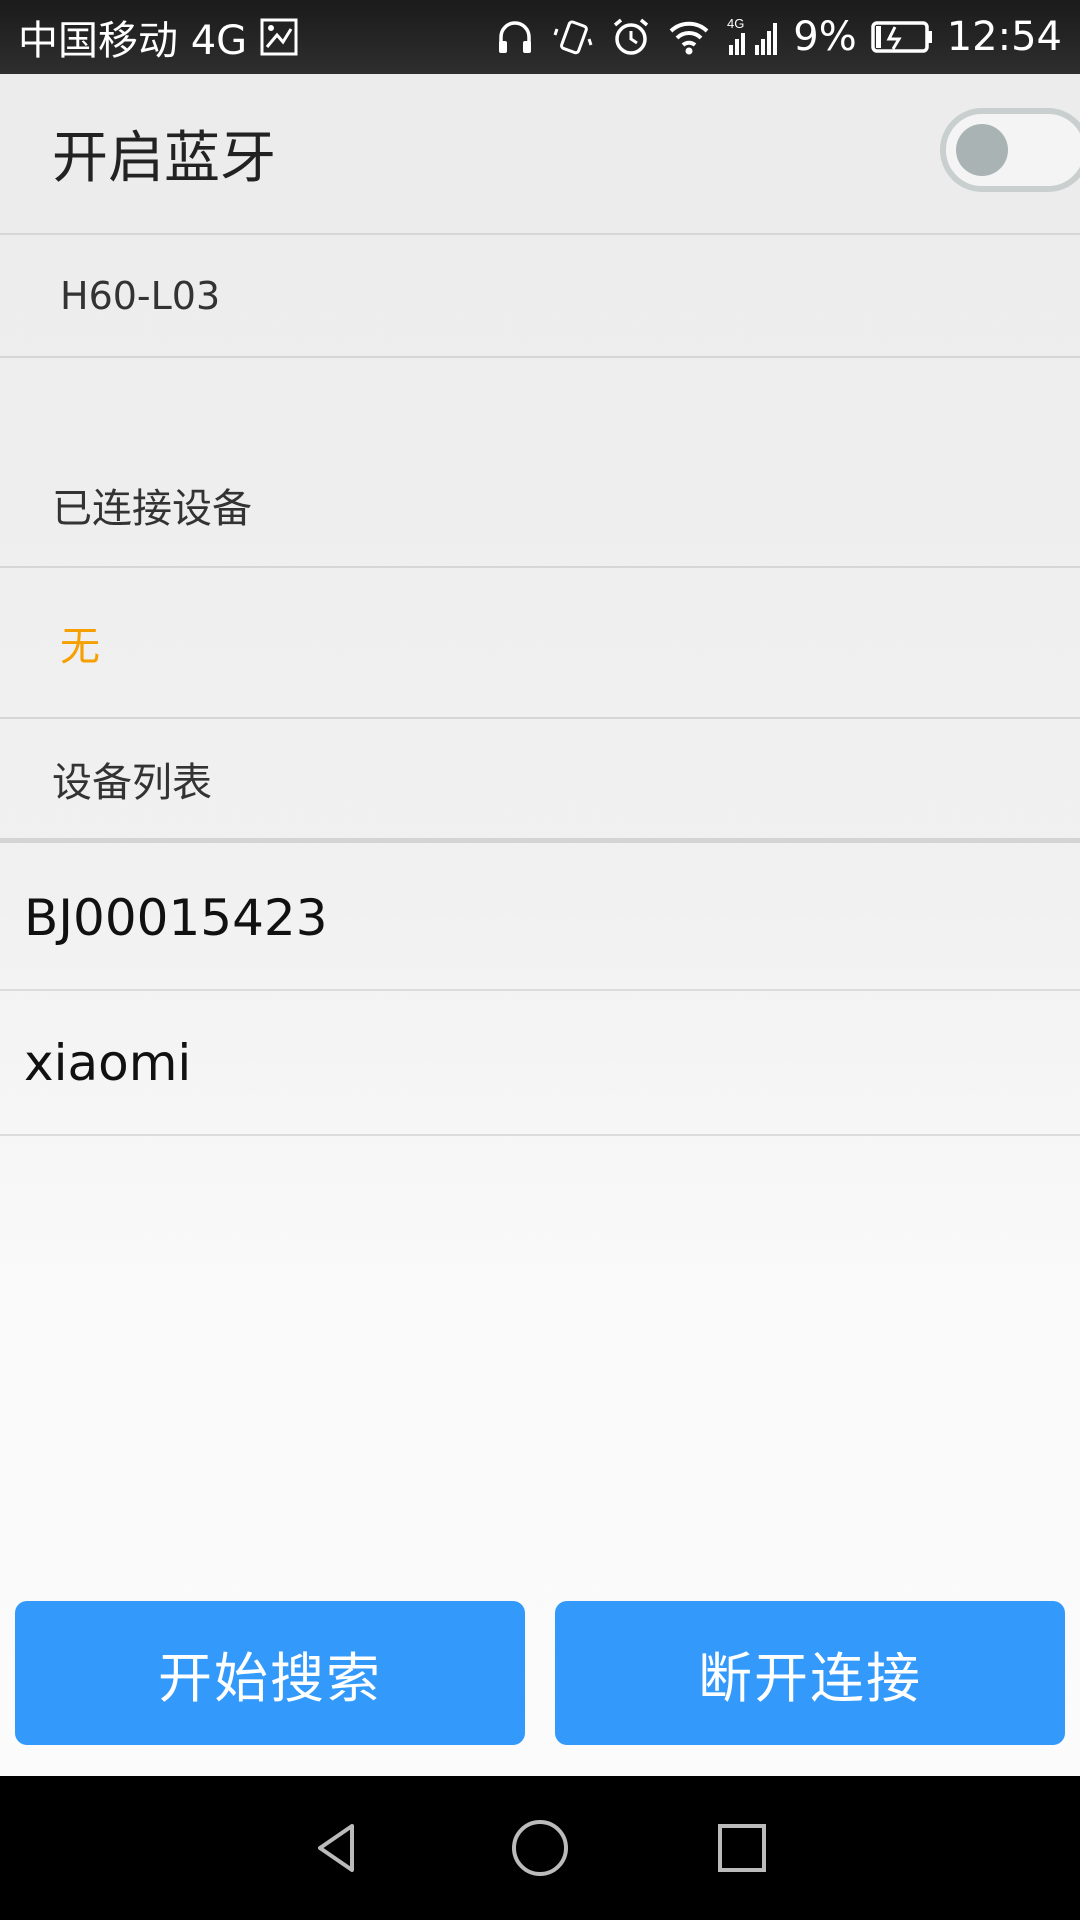 Image resolution: width=1080 pixels, height=1920 pixels. What do you see at coordinates (133, 41) in the screenshot?
I see `carrier-label: 中国移动 4G` at bounding box center [133, 41].